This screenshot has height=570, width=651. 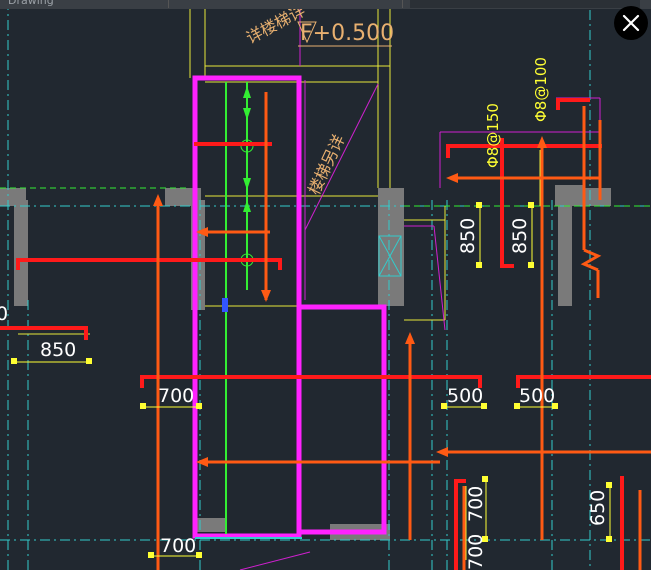 What do you see at coordinates (591, 260) in the screenshot?
I see `rebar-break` at bounding box center [591, 260].